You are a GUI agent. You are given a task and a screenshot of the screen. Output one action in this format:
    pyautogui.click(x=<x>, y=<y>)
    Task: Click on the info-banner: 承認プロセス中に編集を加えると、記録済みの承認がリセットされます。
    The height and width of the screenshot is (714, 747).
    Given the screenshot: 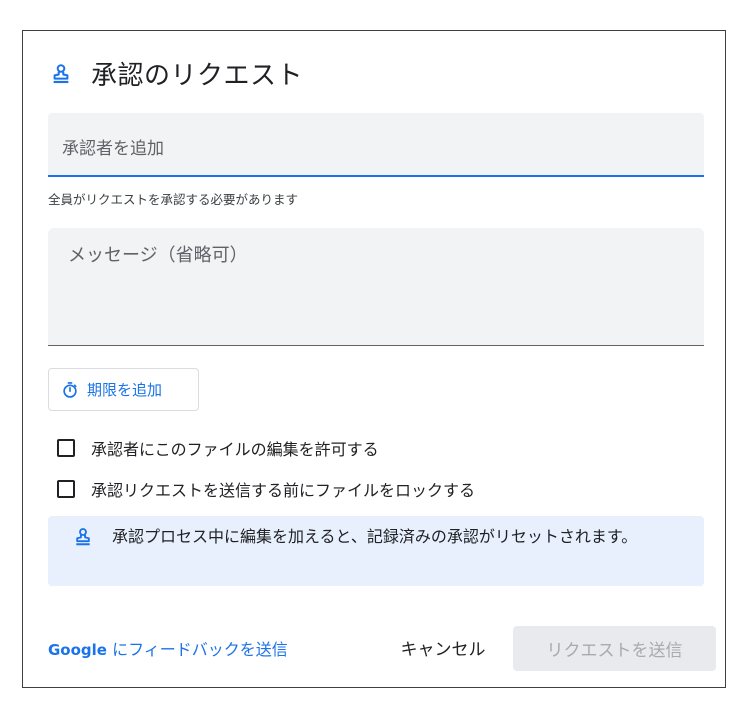 What is the action you would take?
    pyautogui.click(x=376, y=551)
    